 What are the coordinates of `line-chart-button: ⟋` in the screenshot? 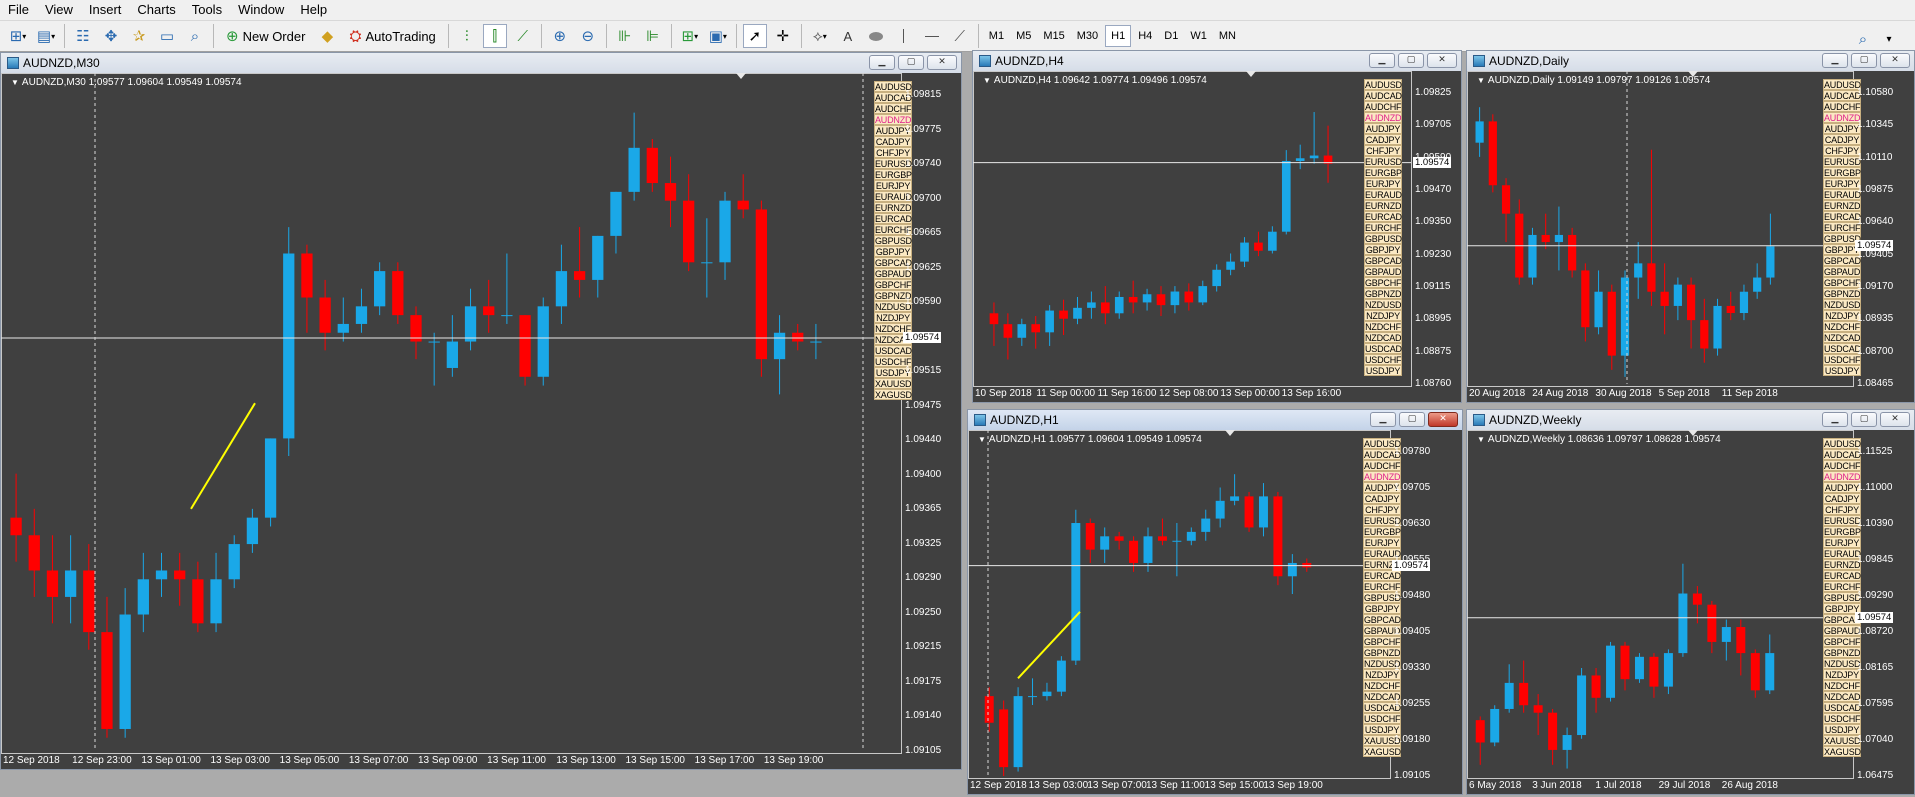 It's located at (523, 36).